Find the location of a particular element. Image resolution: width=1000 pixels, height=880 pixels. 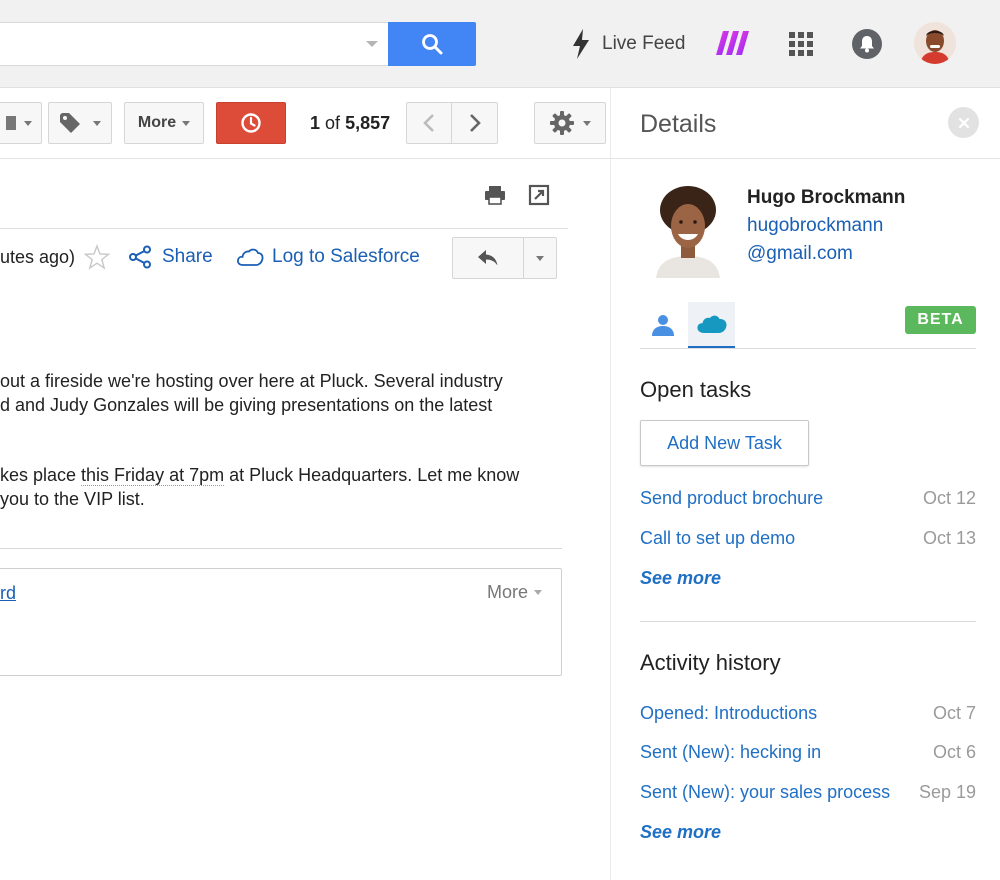

pager-current: 1 is located at coordinates (315, 123).